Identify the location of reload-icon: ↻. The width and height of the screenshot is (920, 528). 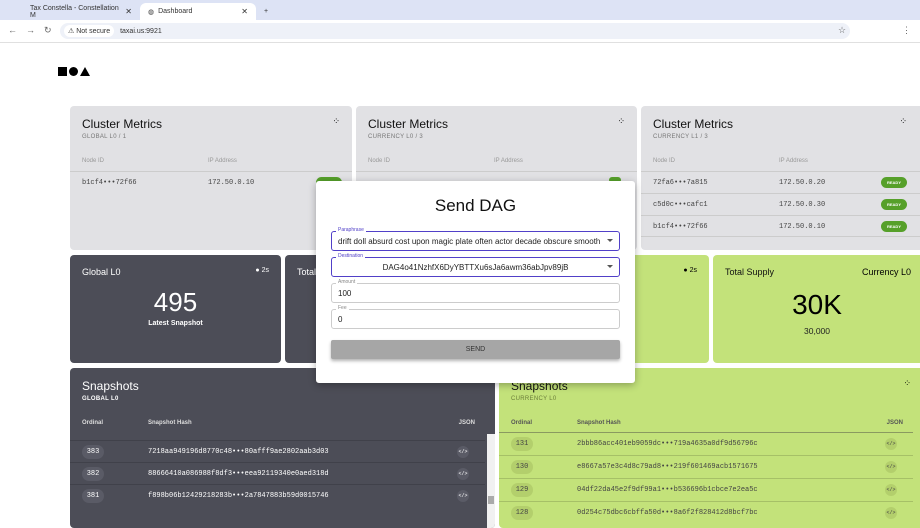
(48, 30).